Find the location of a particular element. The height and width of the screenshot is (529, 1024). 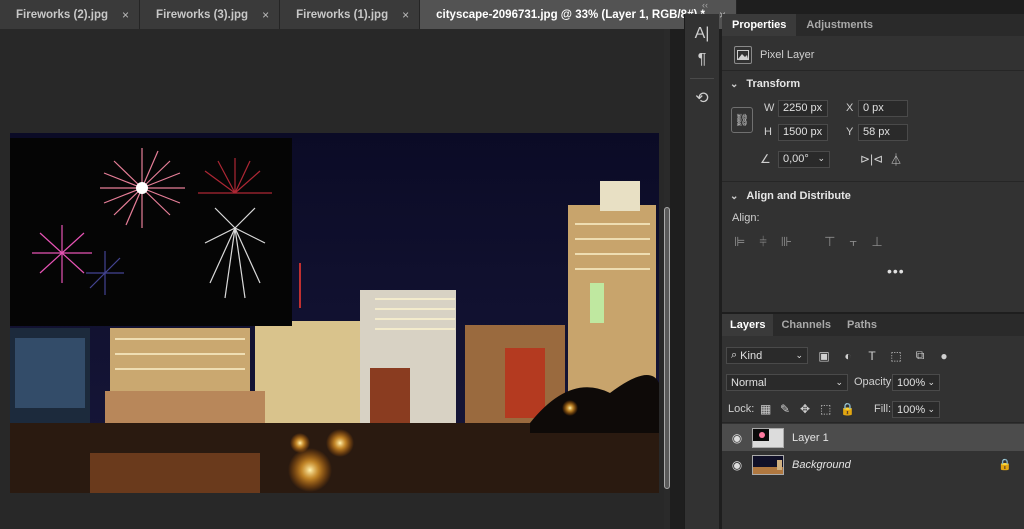

align-section-header: ⌄ Align and Distribute is located at coordinates (790, 196).